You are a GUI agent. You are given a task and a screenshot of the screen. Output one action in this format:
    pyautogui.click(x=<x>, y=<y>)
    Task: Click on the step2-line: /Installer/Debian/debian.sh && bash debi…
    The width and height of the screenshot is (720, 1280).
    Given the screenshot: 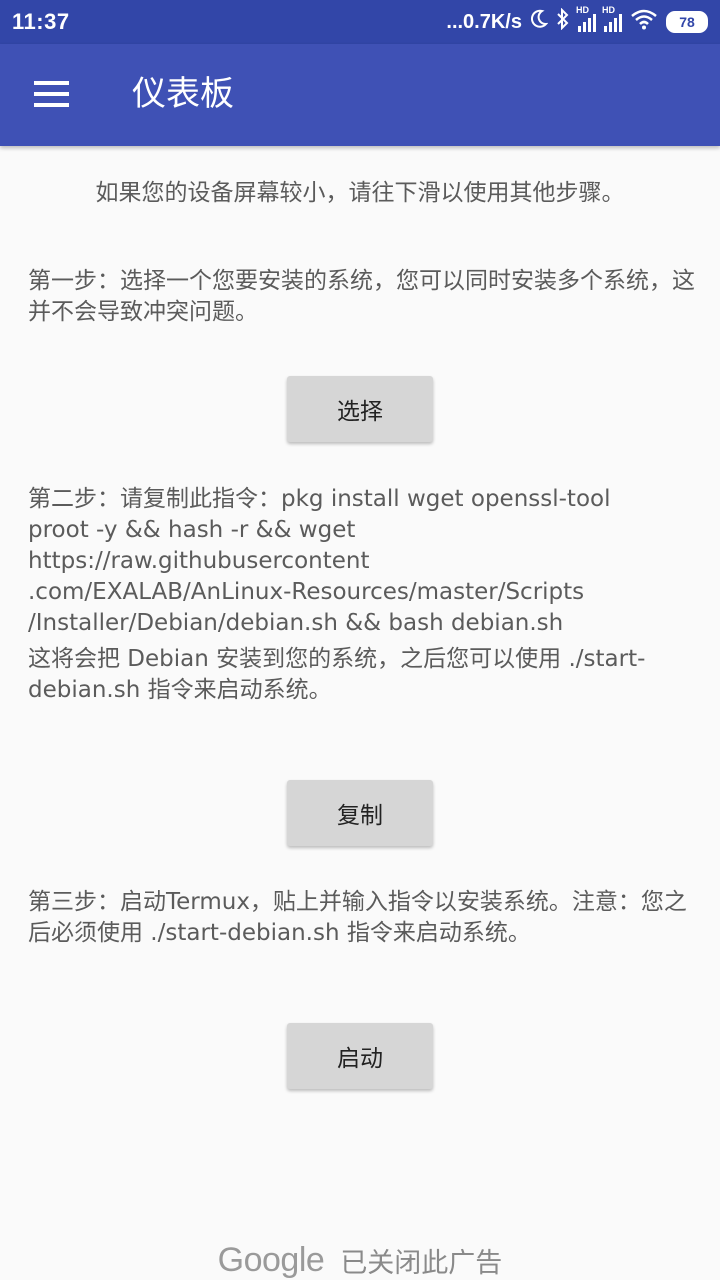 What is the action you would take?
    pyautogui.click(x=296, y=623)
    